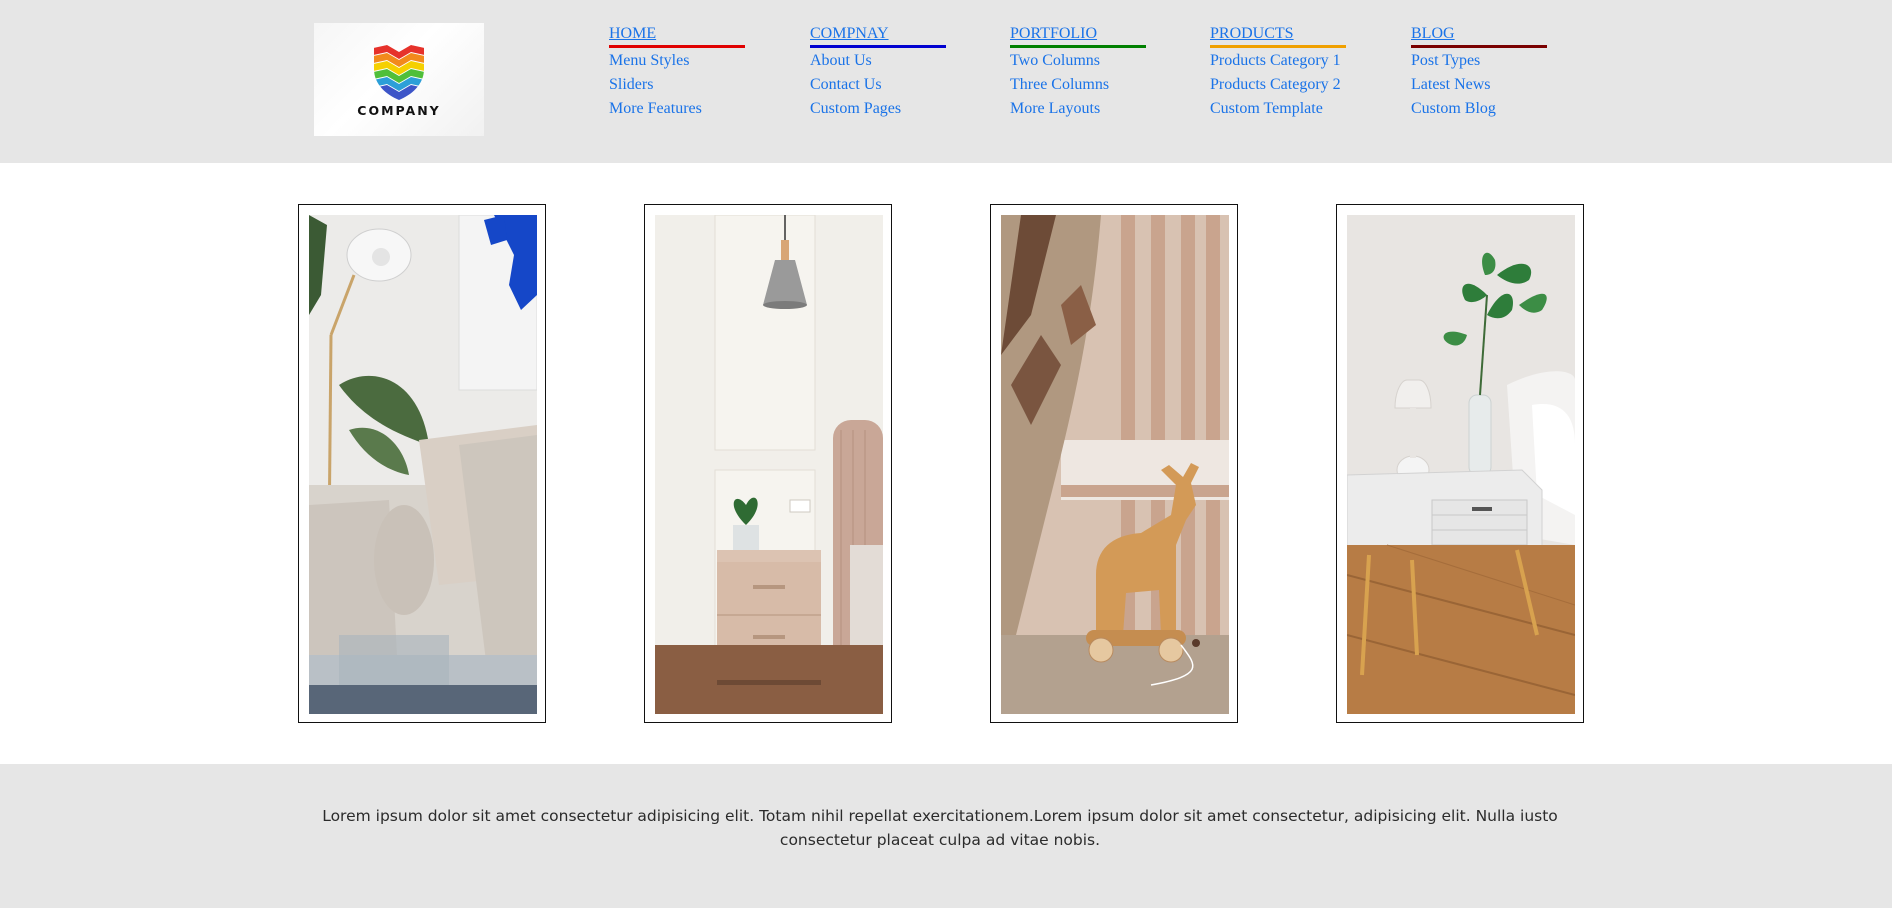  Describe the element at coordinates (880, 109) in the screenshot. I see `nav-item-custom-pages: Custom Pages` at that location.